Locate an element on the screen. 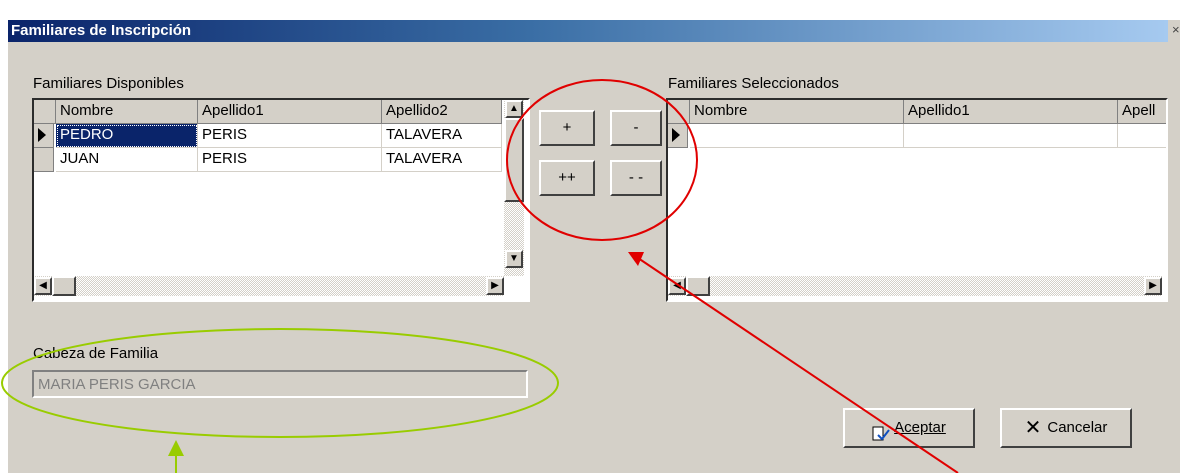 This screenshot has width=1180, height=473. checkmark-document-icon is located at coordinates (881, 430).